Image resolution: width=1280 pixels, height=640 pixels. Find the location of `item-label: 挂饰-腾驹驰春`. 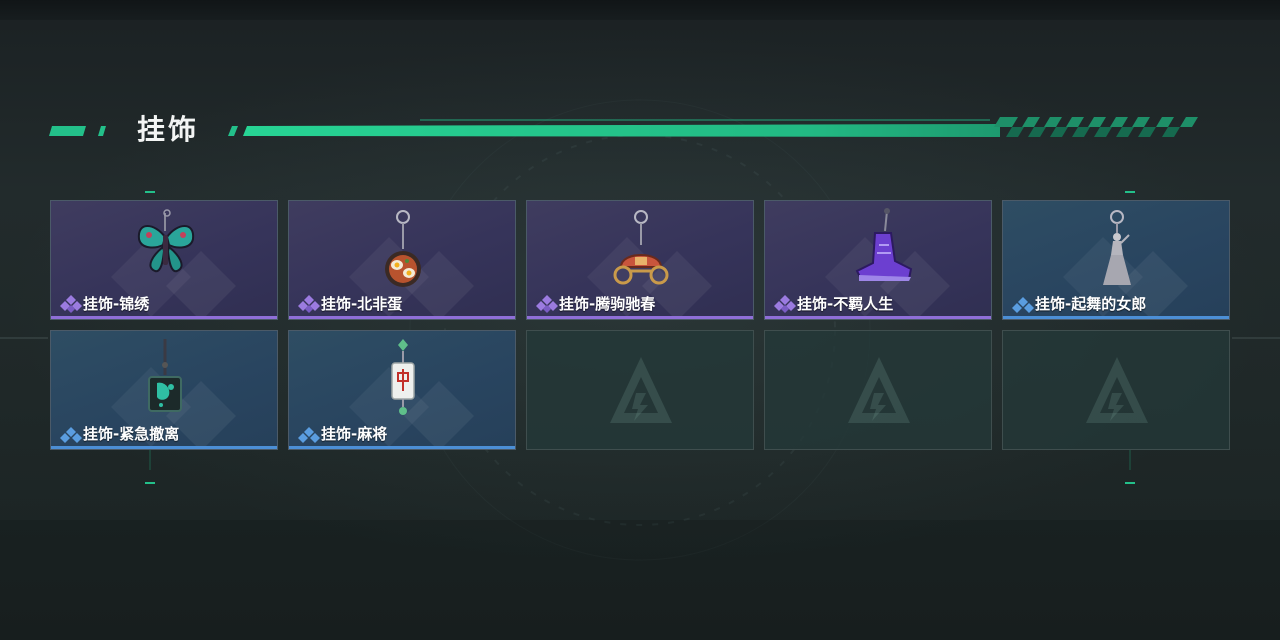

item-label: 挂饰-腾驹驰春 is located at coordinates (607, 304).